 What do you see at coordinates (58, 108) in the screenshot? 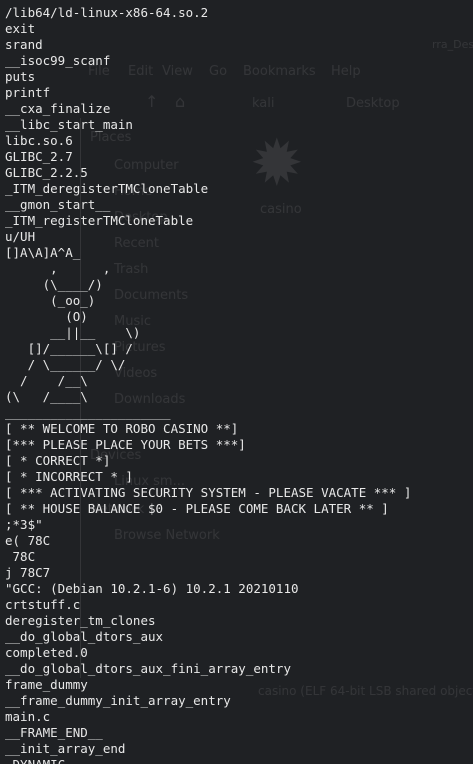
I see `terminal-line: __cxa_finalize` at bounding box center [58, 108].